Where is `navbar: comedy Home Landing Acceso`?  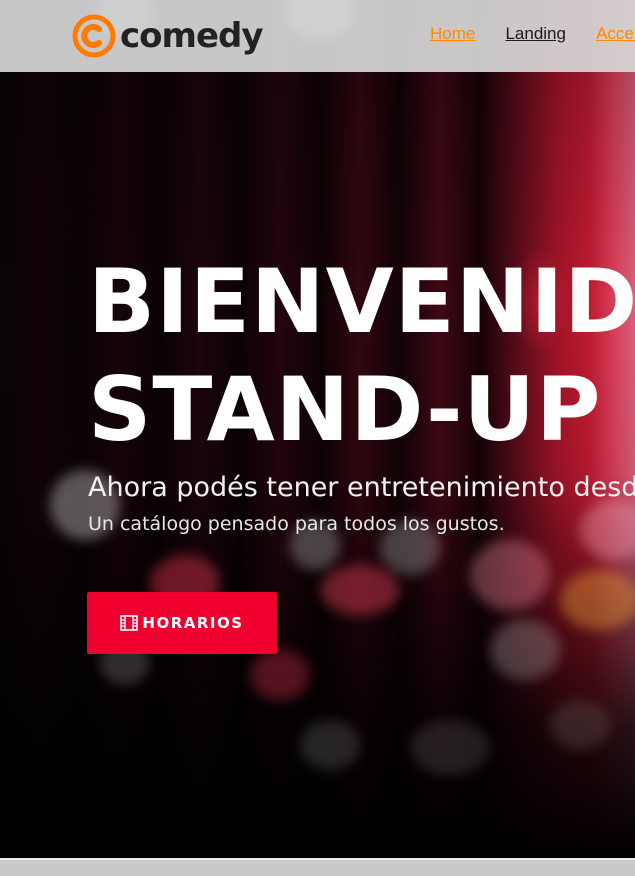
navbar: comedy Home Landing Acceso is located at coordinates (317, 36).